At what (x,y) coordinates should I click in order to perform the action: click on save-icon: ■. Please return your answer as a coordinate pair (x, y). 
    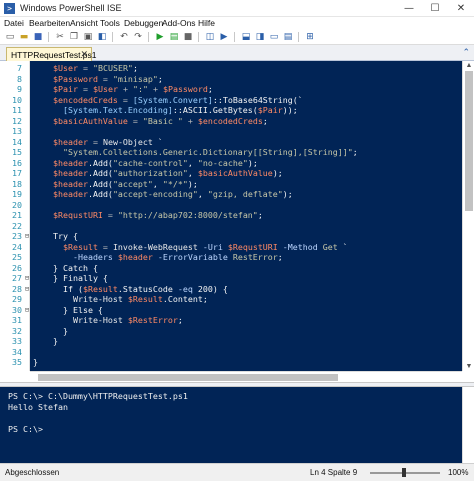
    Looking at the image, I should click on (38, 37).